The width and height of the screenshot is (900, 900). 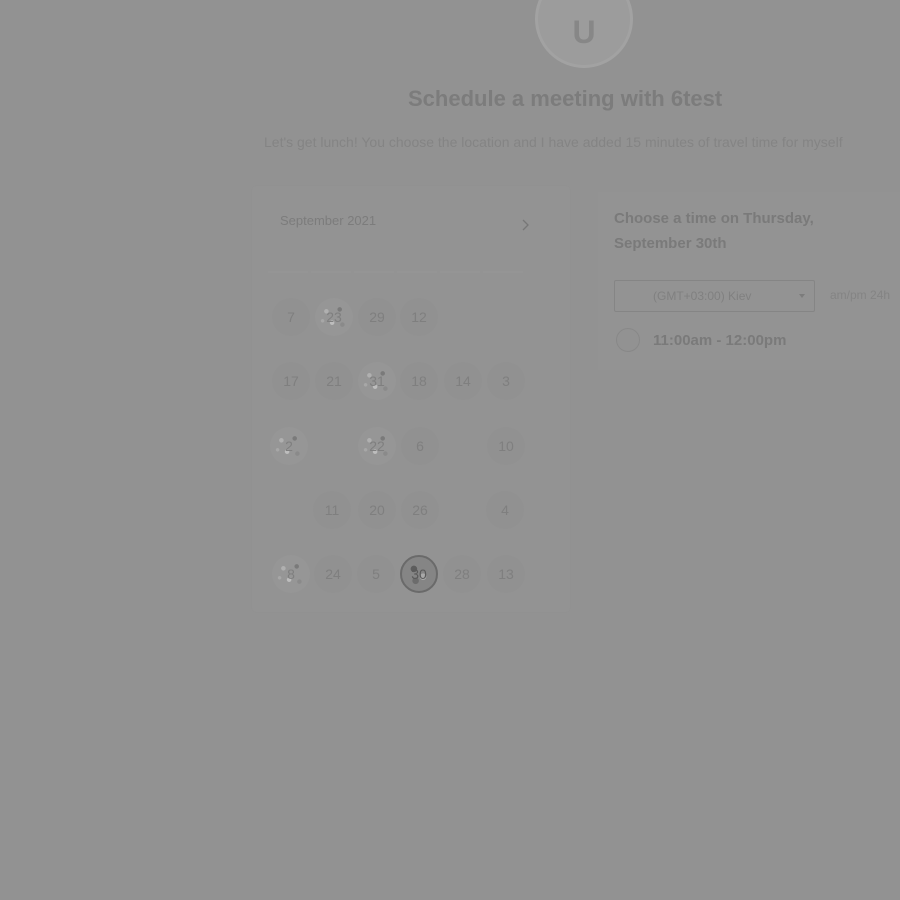 I want to click on calendar-day: 28, so click(x=462, y=574).